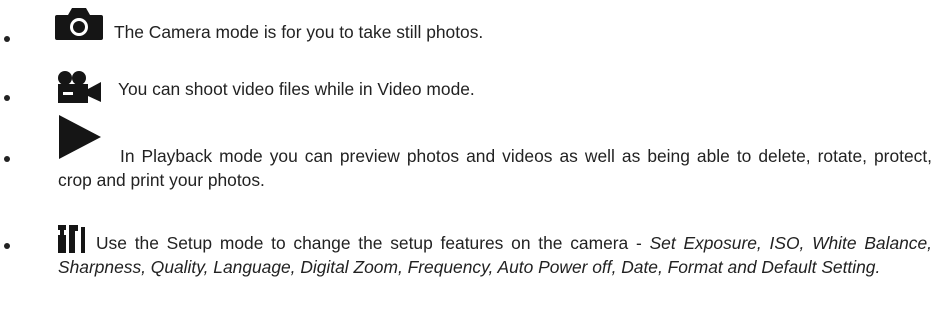 This screenshot has height=318, width=944. Describe the element at coordinates (79, 87) in the screenshot. I see `video-camera-icon` at that location.